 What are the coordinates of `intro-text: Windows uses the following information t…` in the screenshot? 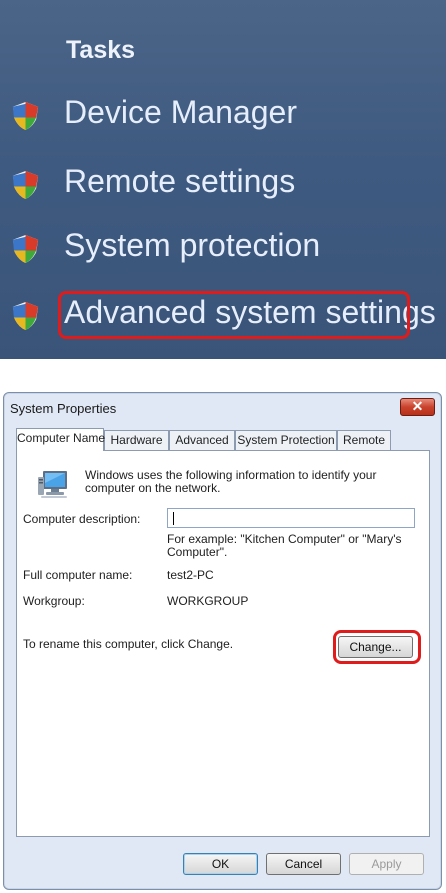 It's located at (231, 481).